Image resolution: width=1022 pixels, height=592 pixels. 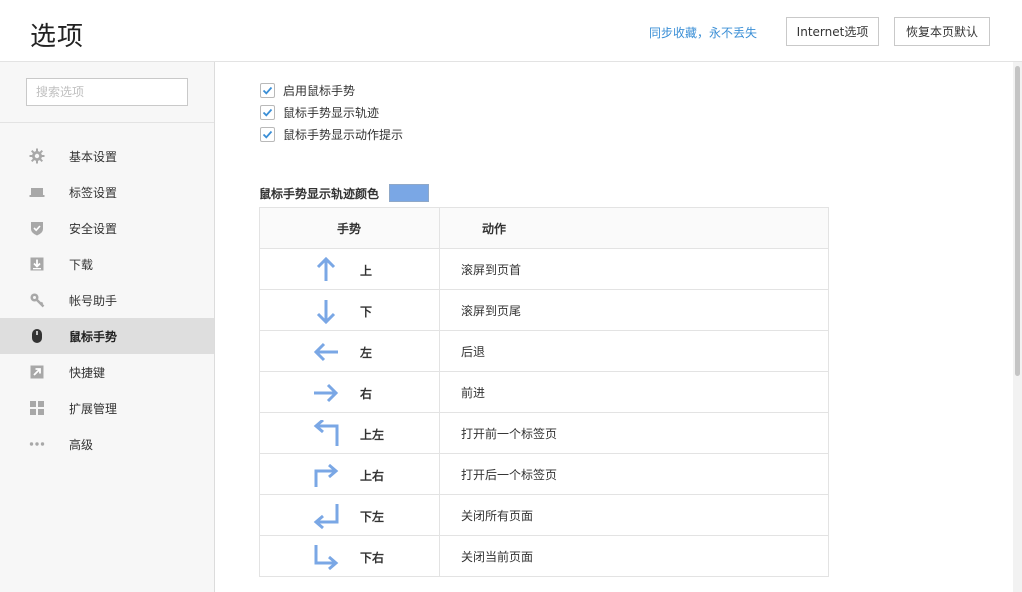 I want to click on sidebar-item-label: 鼠标手势, so click(x=93, y=337).